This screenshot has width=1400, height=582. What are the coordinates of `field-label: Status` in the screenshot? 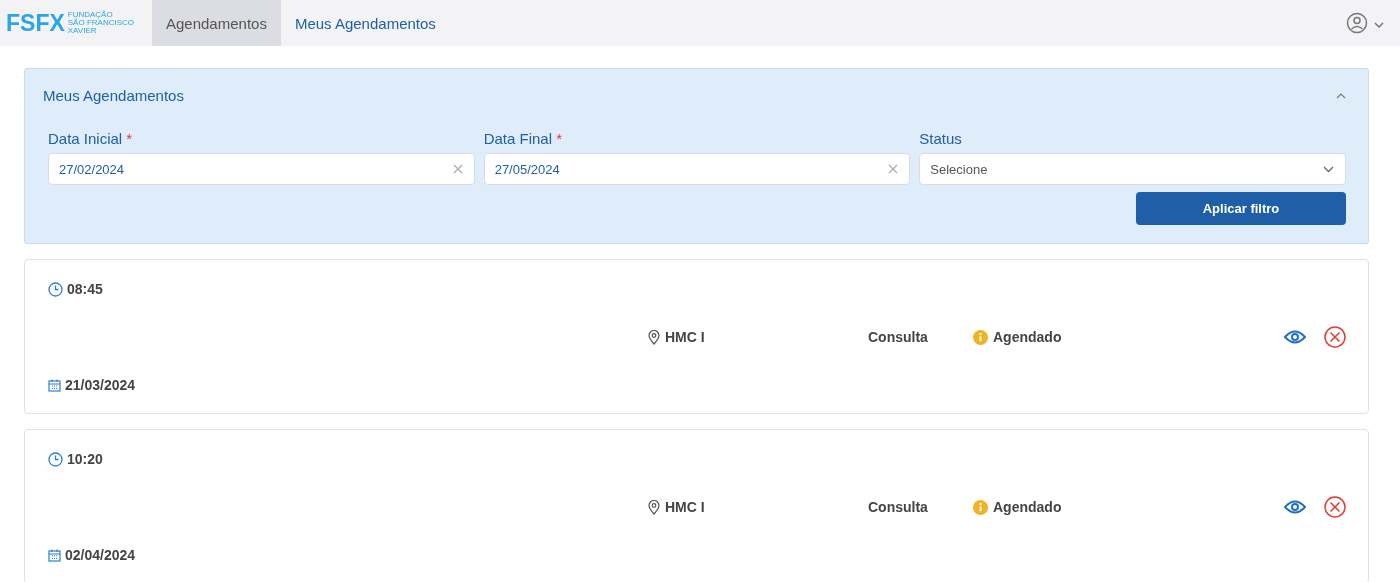 It's located at (941, 138).